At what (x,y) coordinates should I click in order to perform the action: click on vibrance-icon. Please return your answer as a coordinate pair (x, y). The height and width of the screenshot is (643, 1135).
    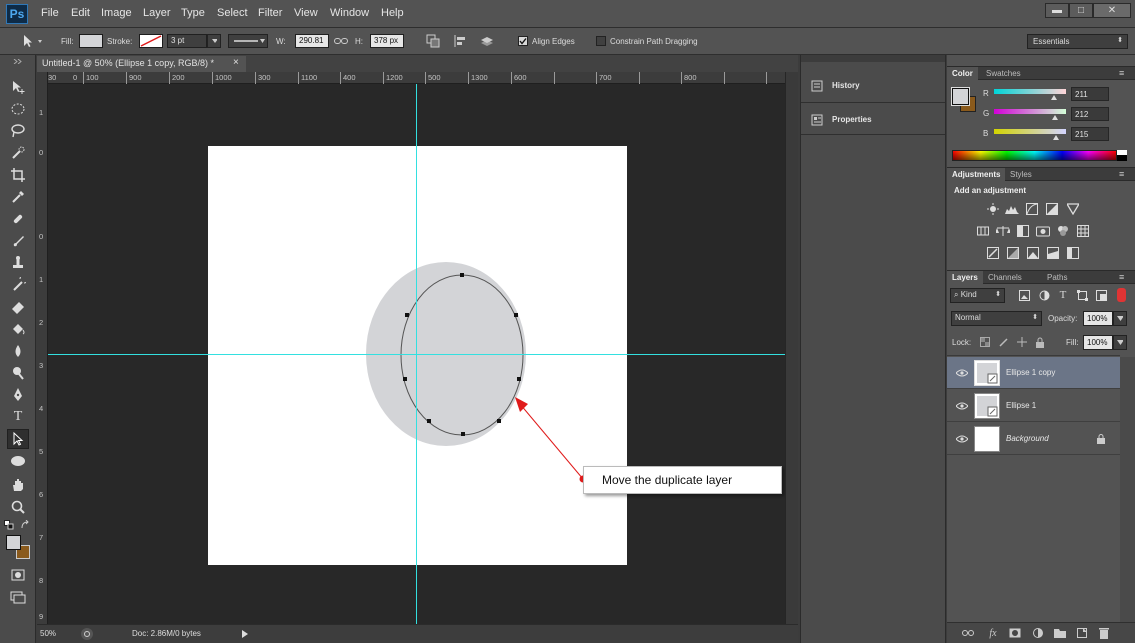
    Looking at the image, I should click on (1073, 208).